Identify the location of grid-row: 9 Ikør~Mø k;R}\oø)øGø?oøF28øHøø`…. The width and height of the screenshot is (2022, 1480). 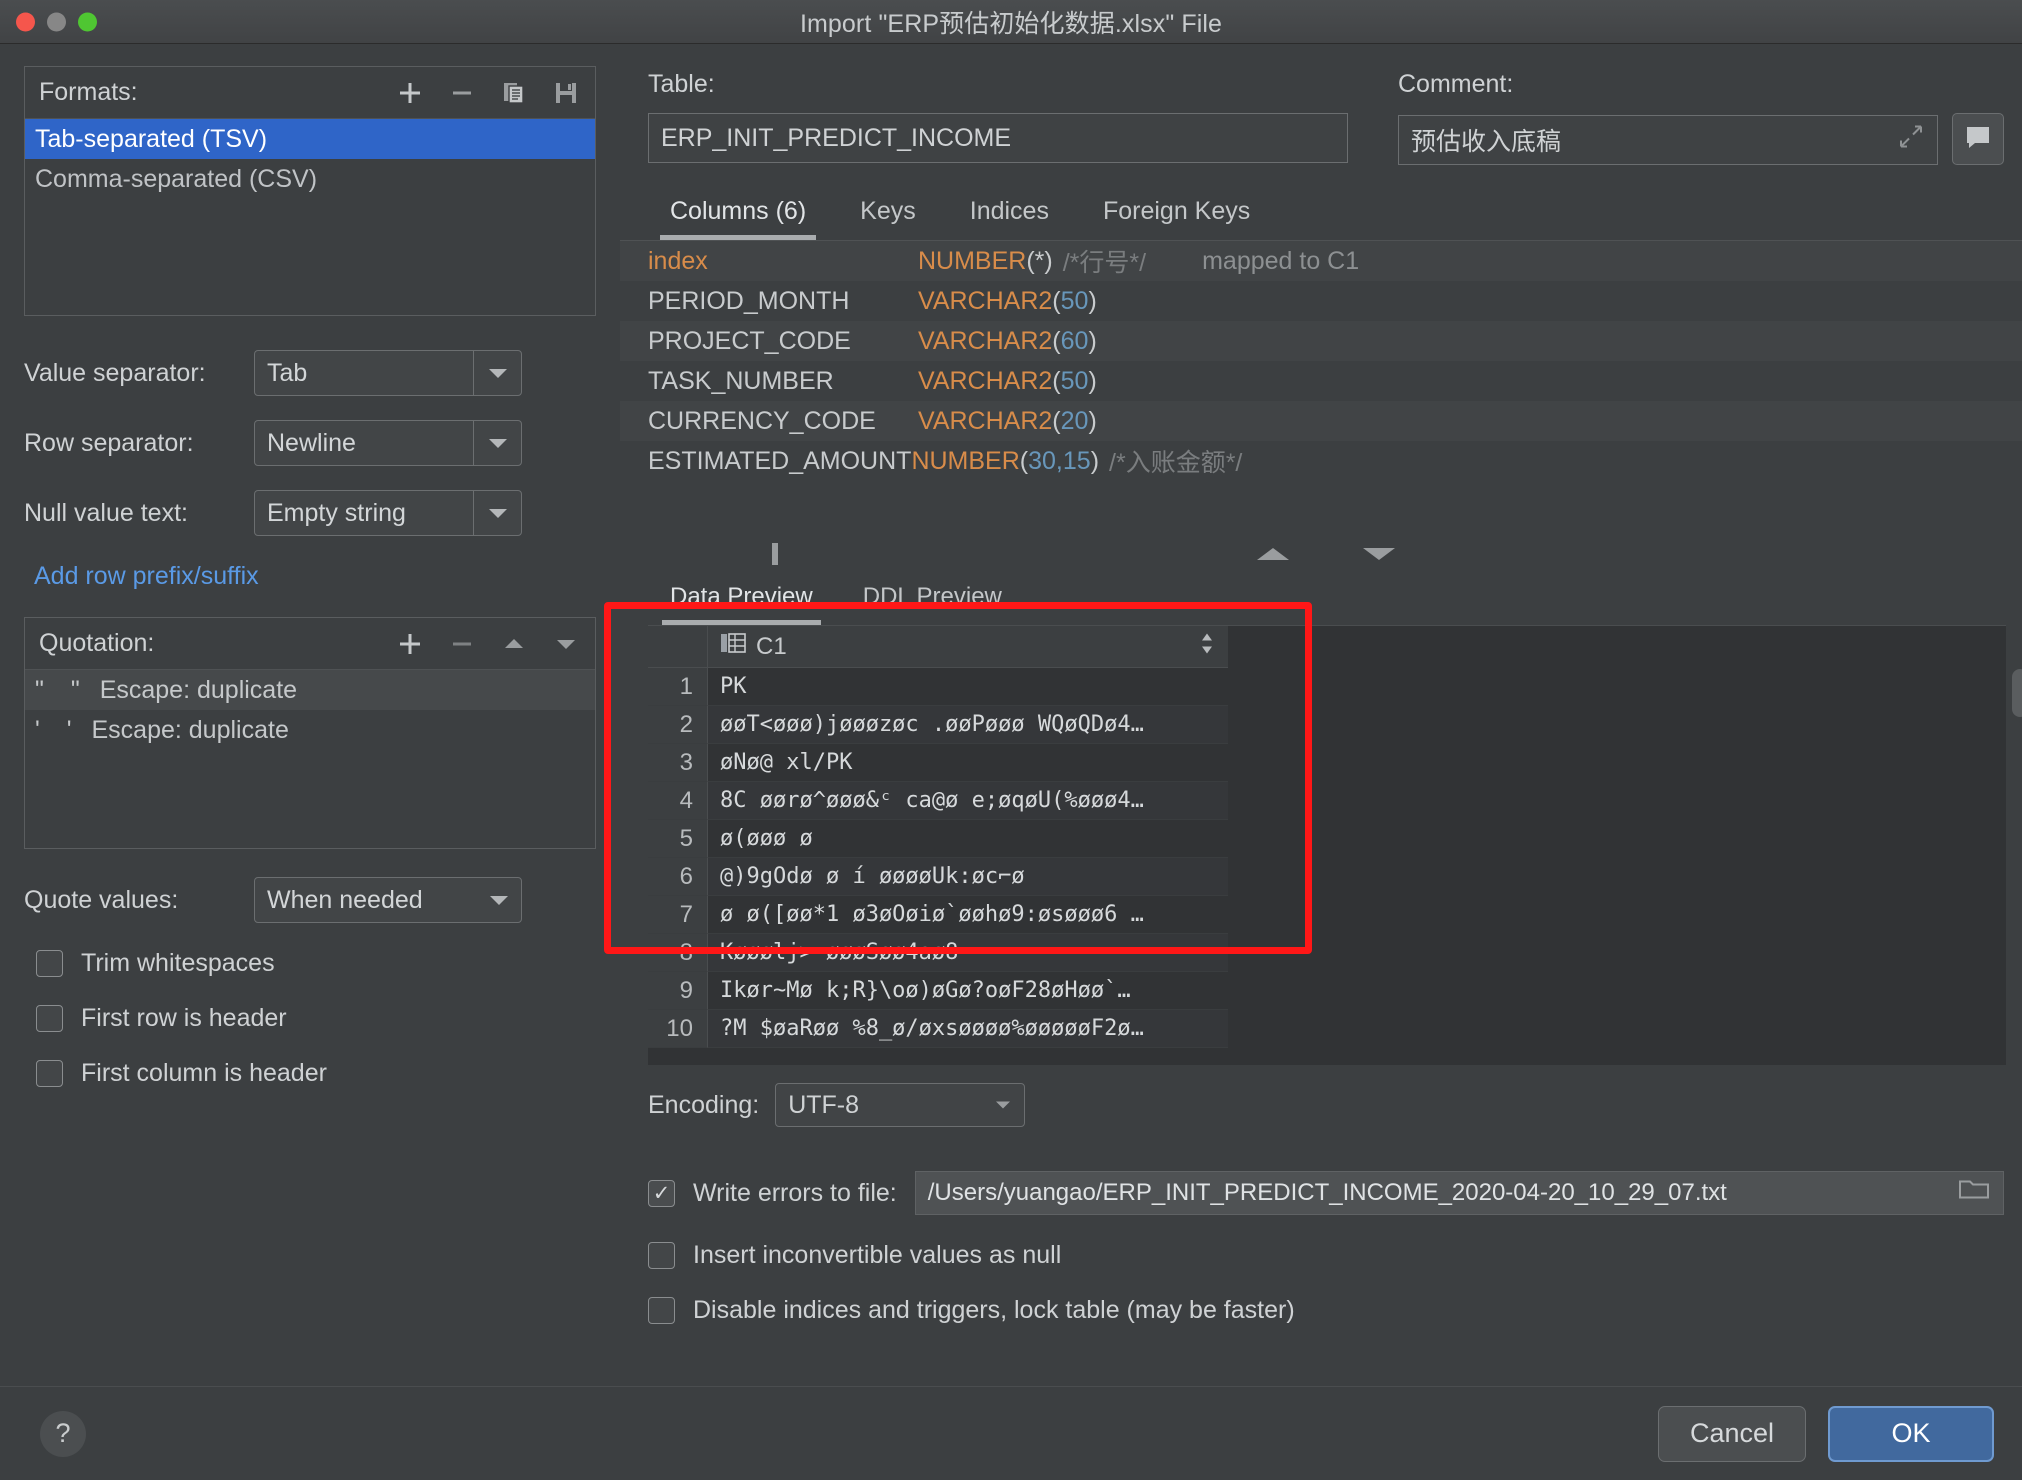
(938, 991).